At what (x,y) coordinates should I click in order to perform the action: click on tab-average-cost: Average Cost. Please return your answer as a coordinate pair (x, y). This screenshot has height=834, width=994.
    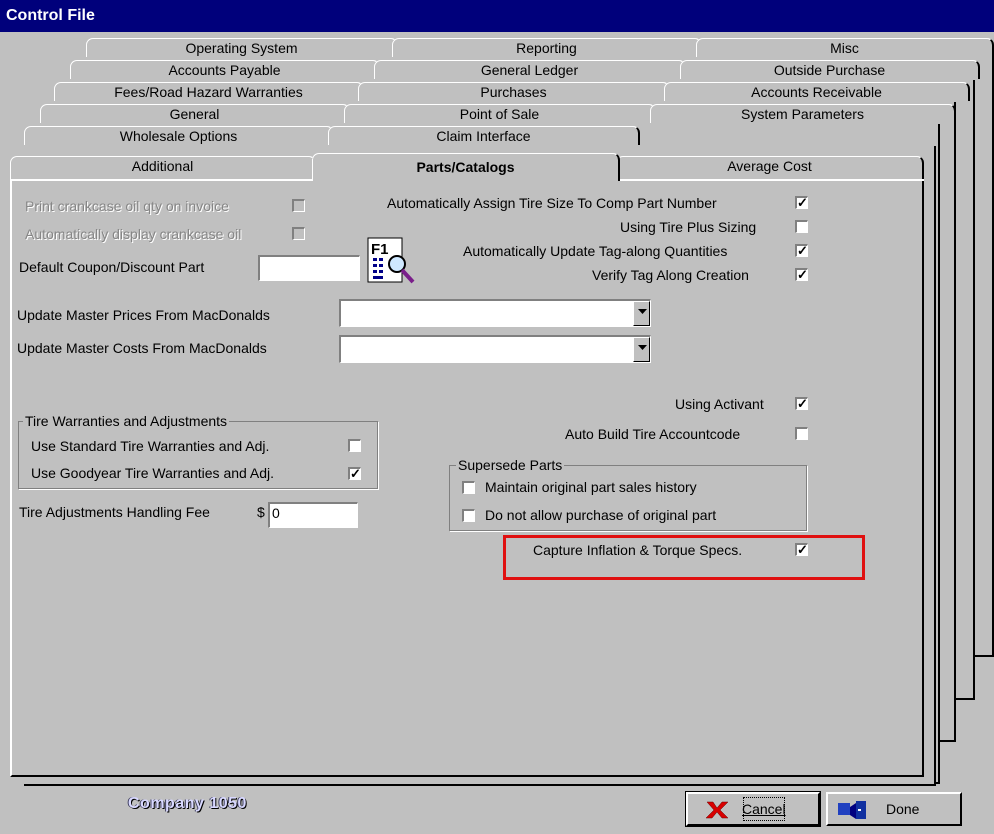
    Looking at the image, I should click on (770, 167).